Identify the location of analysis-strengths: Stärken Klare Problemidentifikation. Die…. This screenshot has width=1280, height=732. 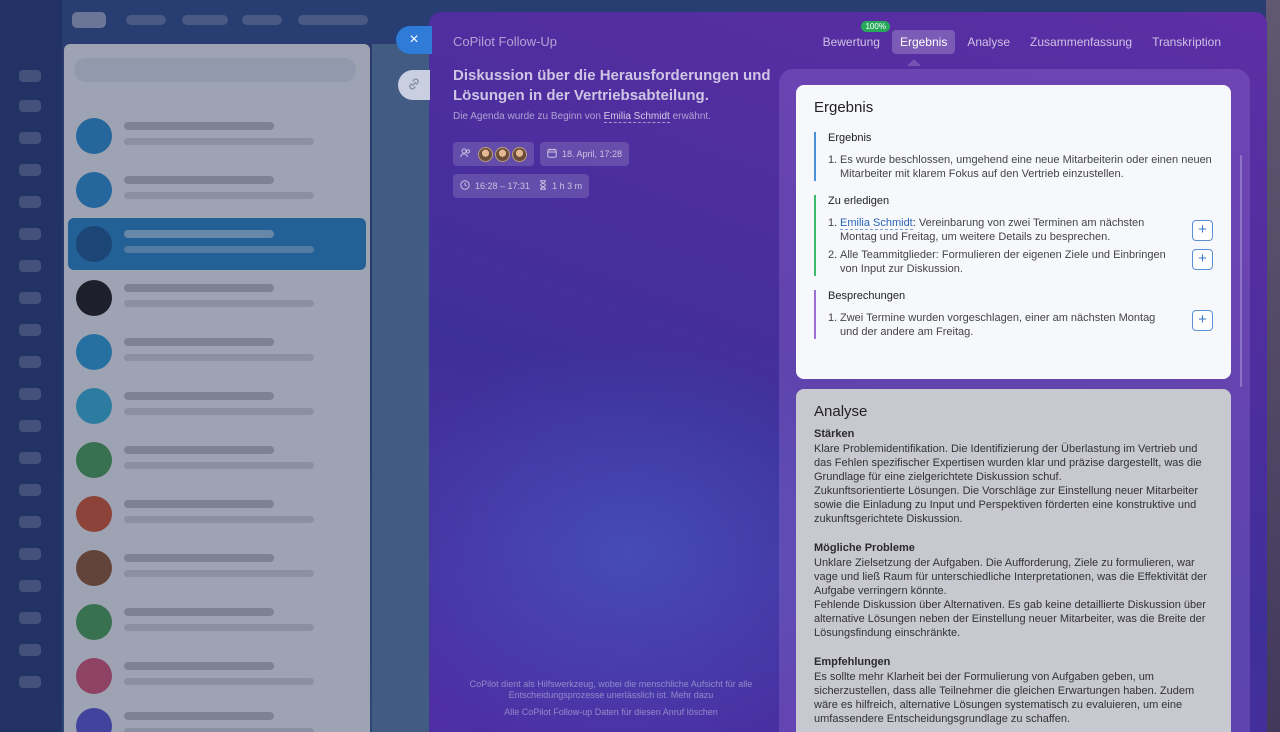
(1013, 477).